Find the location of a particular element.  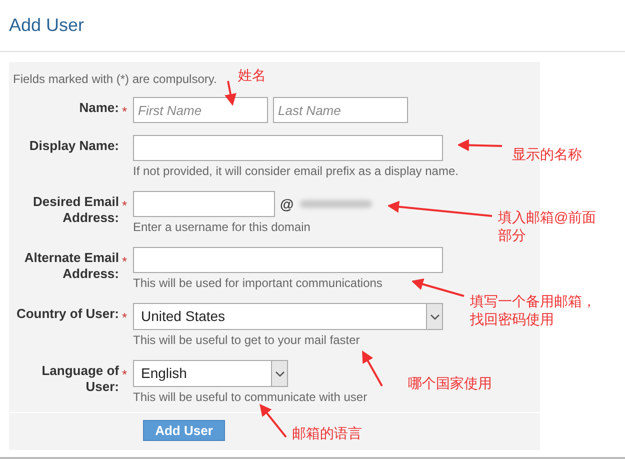

annotation-text: 填写一个备用邮箱，找回密码使用 is located at coordinates (533, 310).